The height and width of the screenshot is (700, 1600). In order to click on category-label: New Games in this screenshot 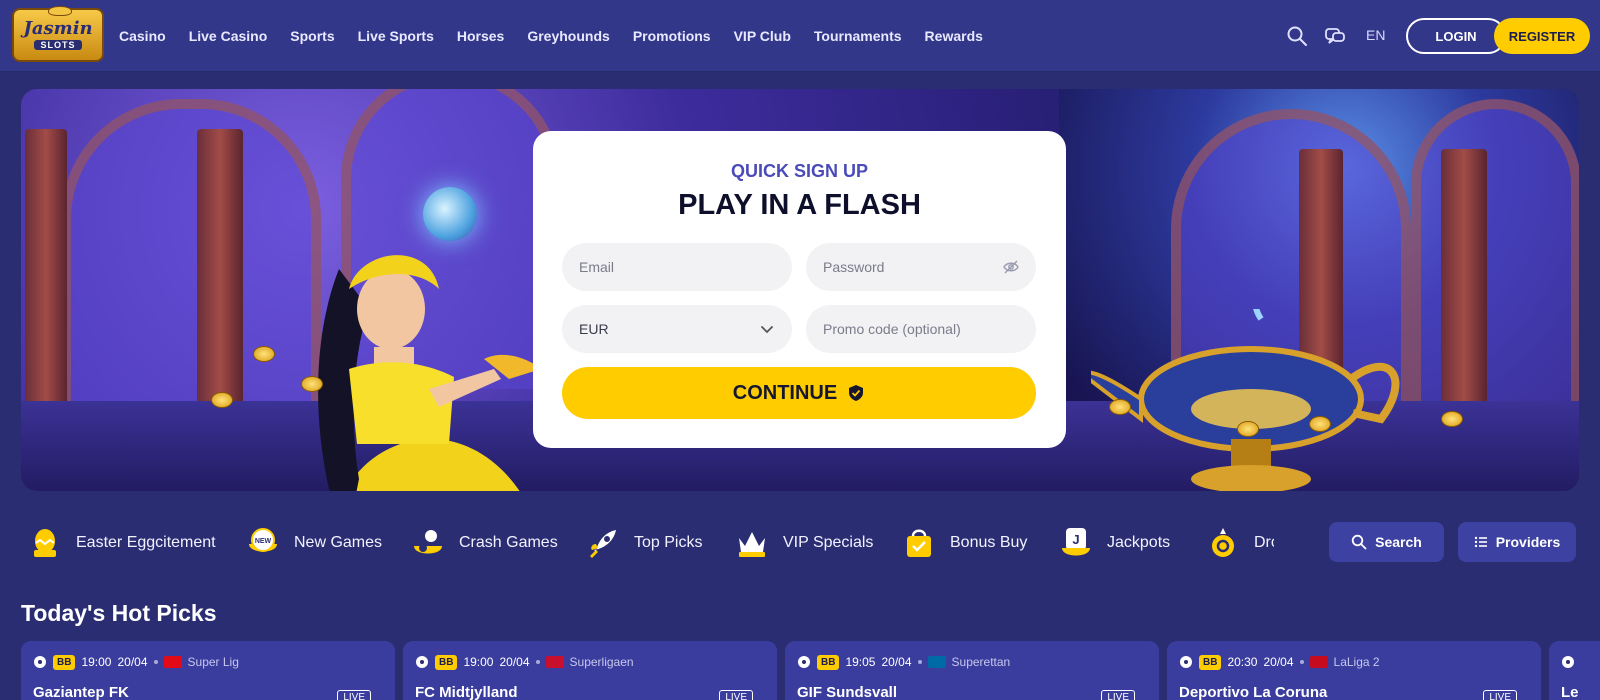, I will do `click(338, 542)`.